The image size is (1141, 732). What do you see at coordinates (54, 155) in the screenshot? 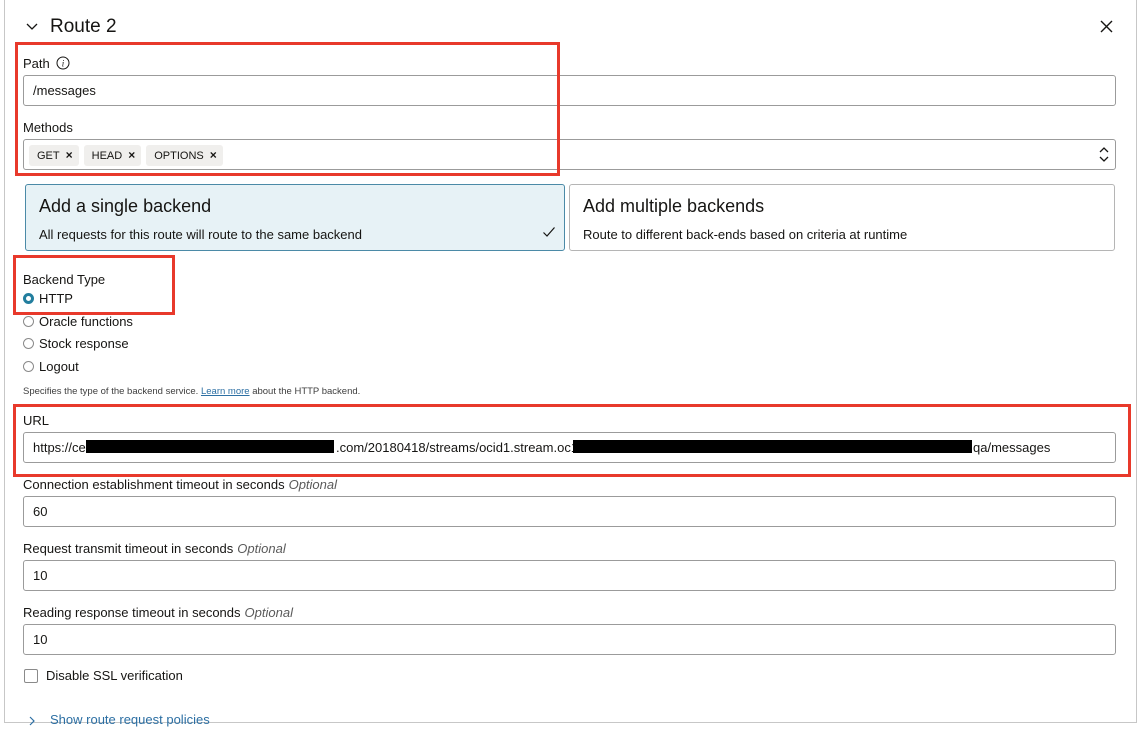
I see `method-chip-get: GET ×` at bounding box center [54, 155].